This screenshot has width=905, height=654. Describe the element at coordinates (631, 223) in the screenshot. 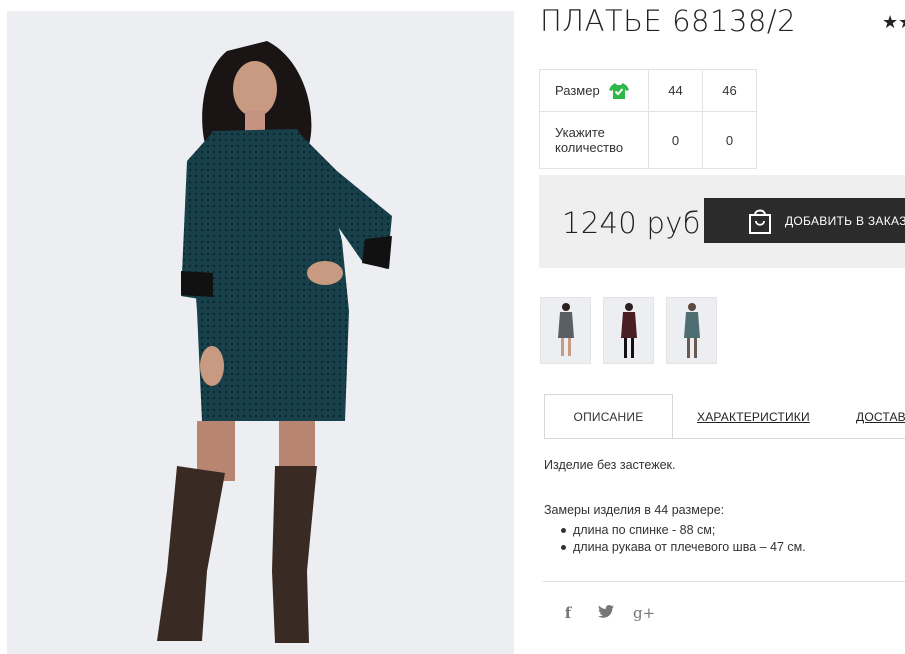

I see `product-price: 1240 руб` at that location.